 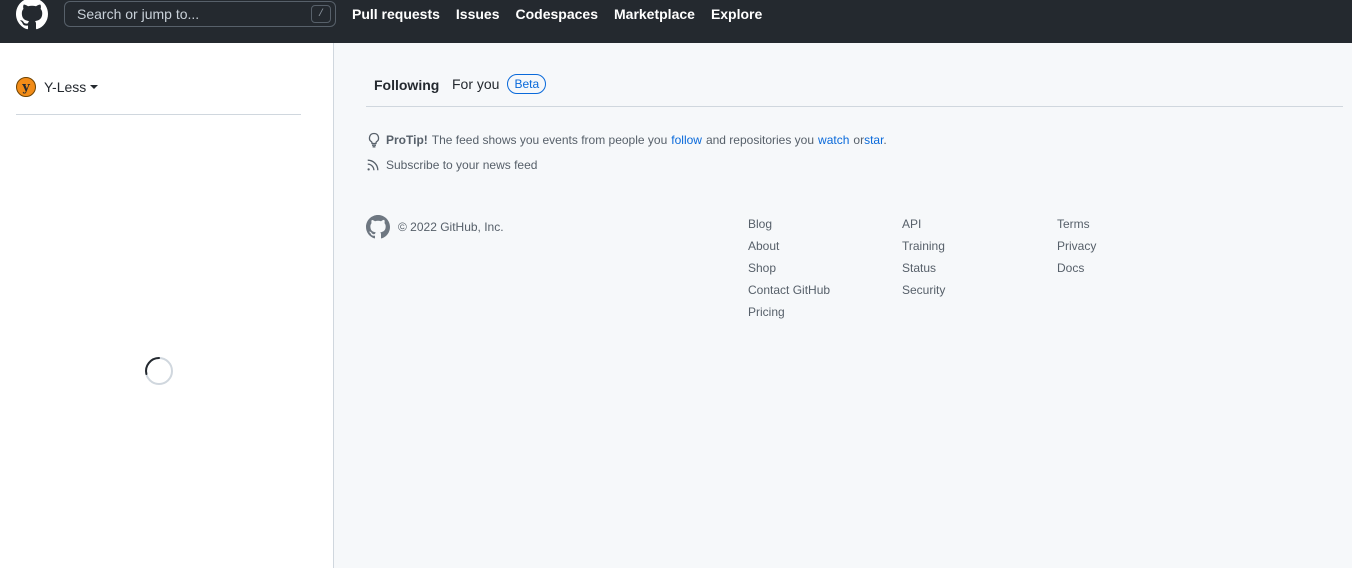 What do you see at coordinates (158, 114) in the screenshot?
I see `sidebar-divider` at bounding box center [158, 114].